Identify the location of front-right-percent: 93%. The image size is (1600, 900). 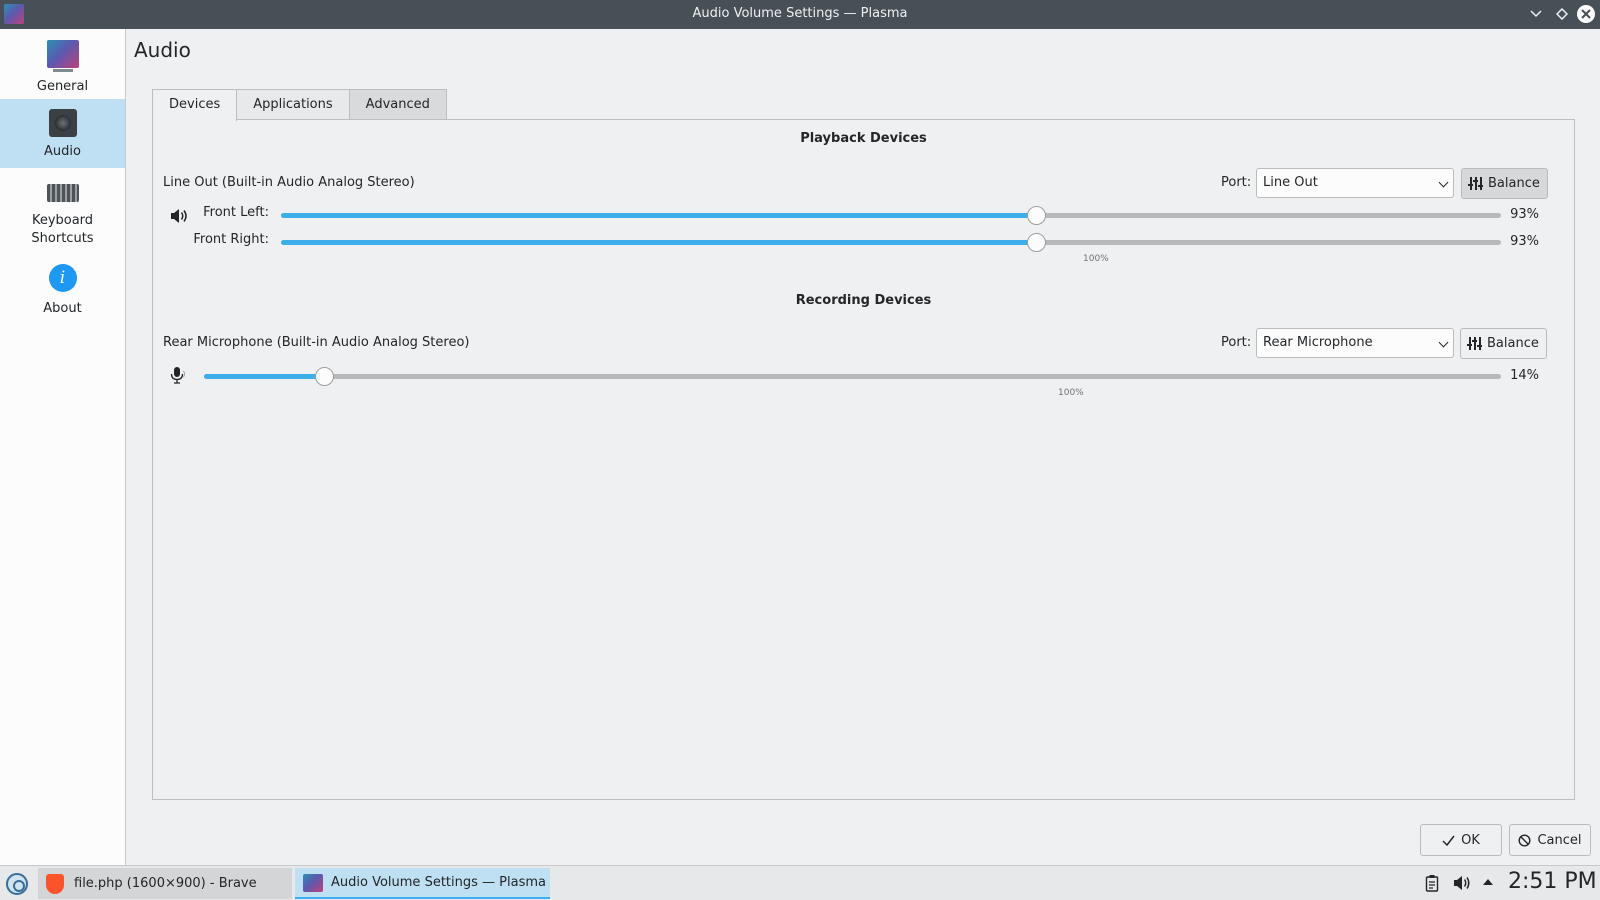
(1524, 241).